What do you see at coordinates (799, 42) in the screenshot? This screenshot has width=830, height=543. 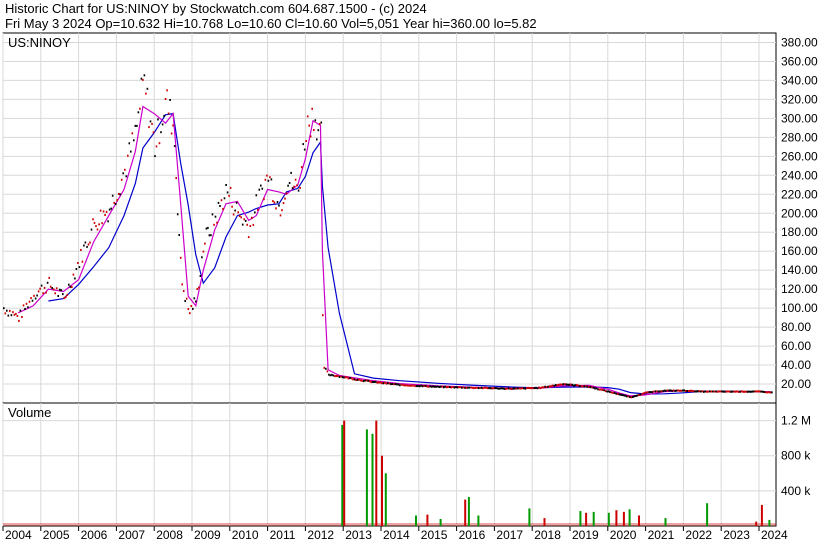 I see `price-tick-label: 380.00` at bounding box center [799, 42].